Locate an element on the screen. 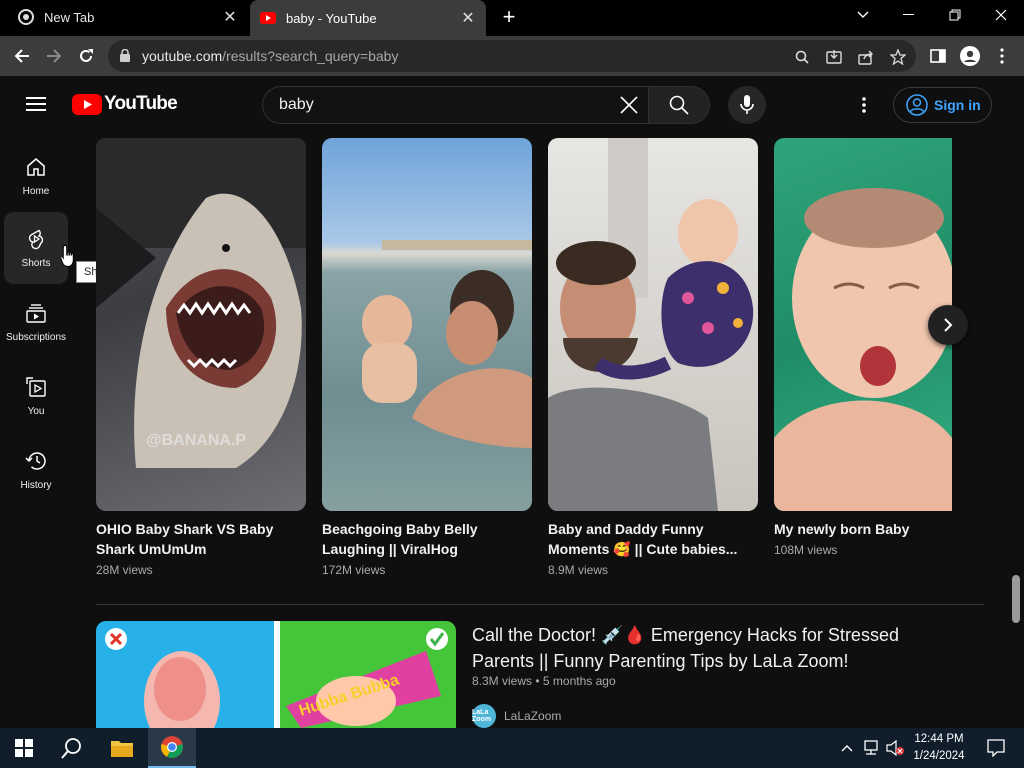  guide-item-shorts: Shorts is located at coordinates (36, 248).